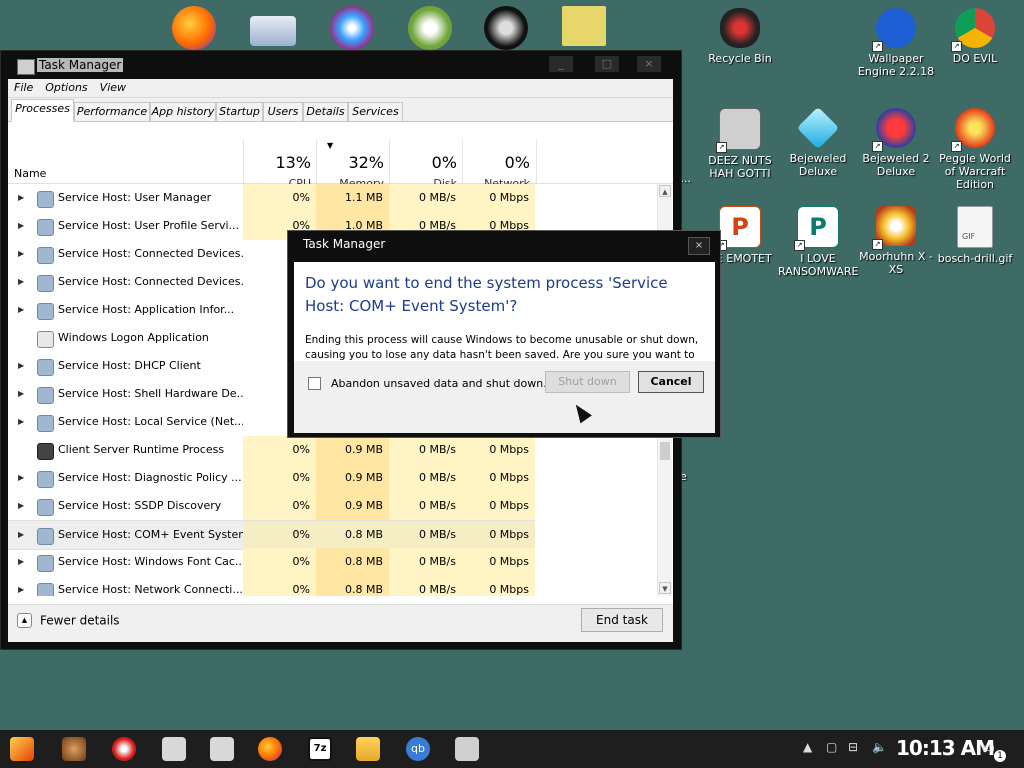 This screenshot has width=1024, height=768. I want to click on desktop-icon-bejeweled: Bejeweled Deluxe, so click(818, 142).